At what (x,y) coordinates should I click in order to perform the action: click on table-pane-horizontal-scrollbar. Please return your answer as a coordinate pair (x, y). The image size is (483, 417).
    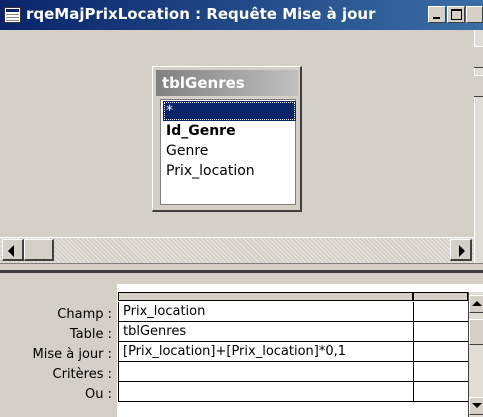
    Looking at the image, I should click on (237, 250).